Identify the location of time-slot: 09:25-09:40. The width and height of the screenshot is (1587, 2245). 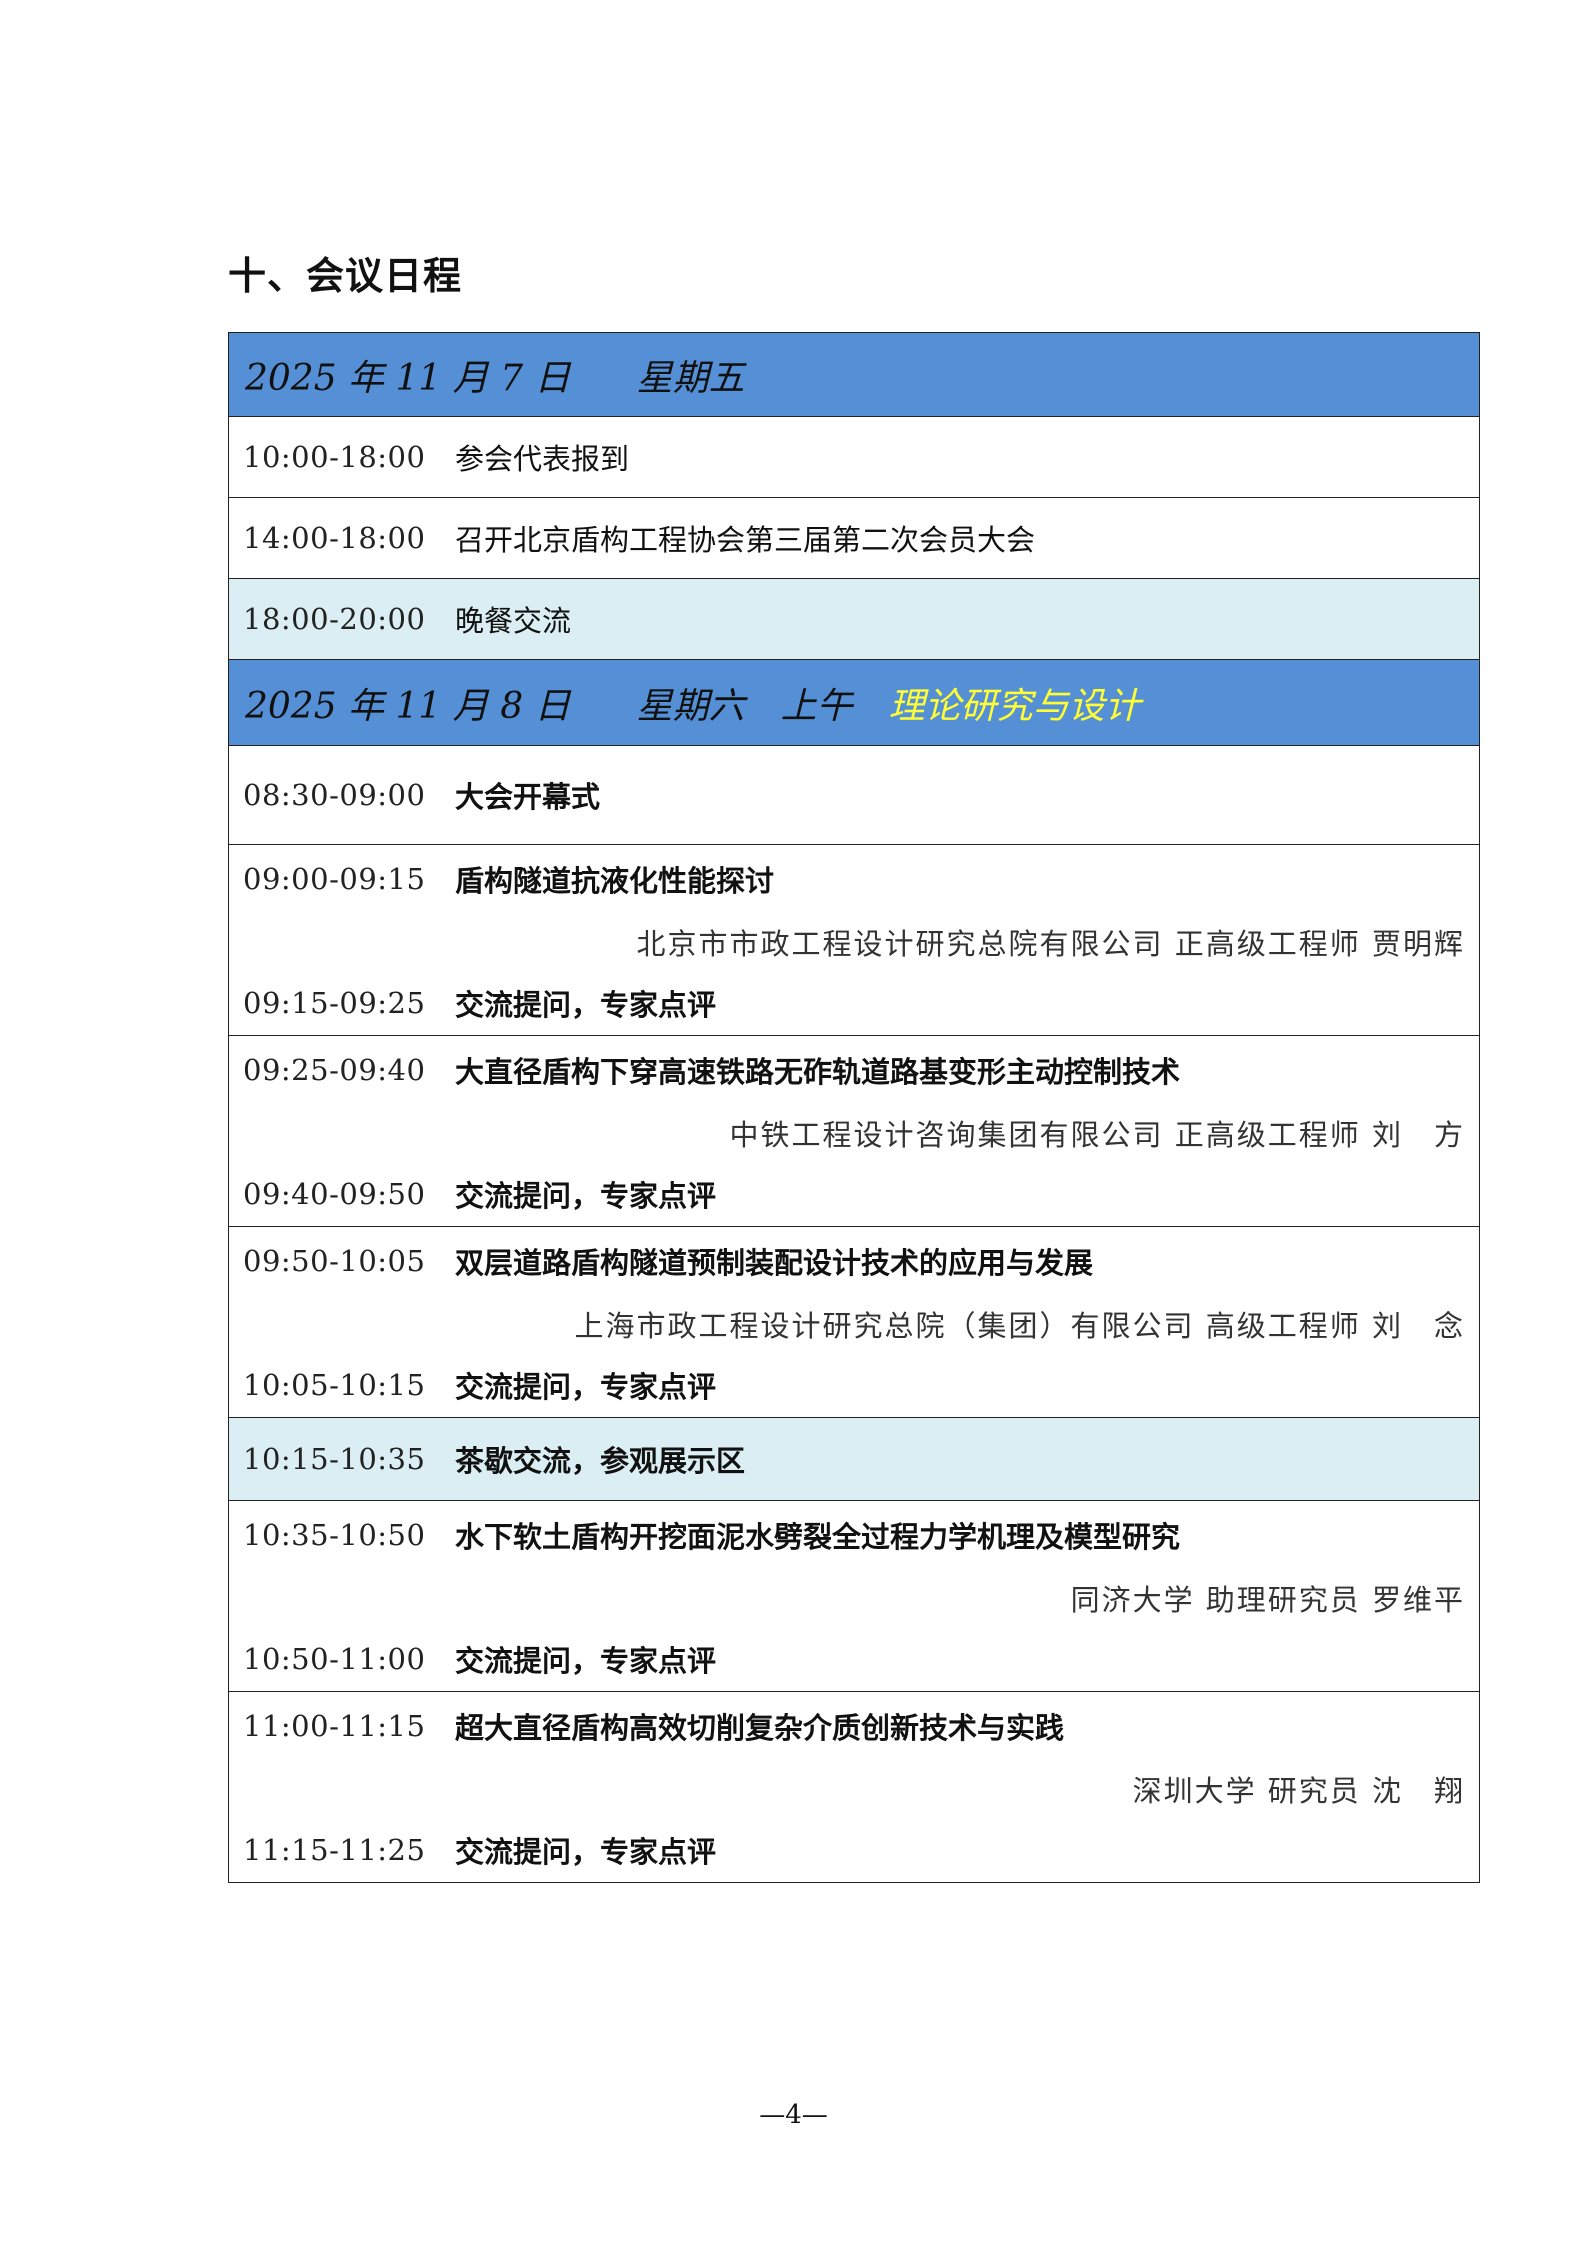
(334, 1070).